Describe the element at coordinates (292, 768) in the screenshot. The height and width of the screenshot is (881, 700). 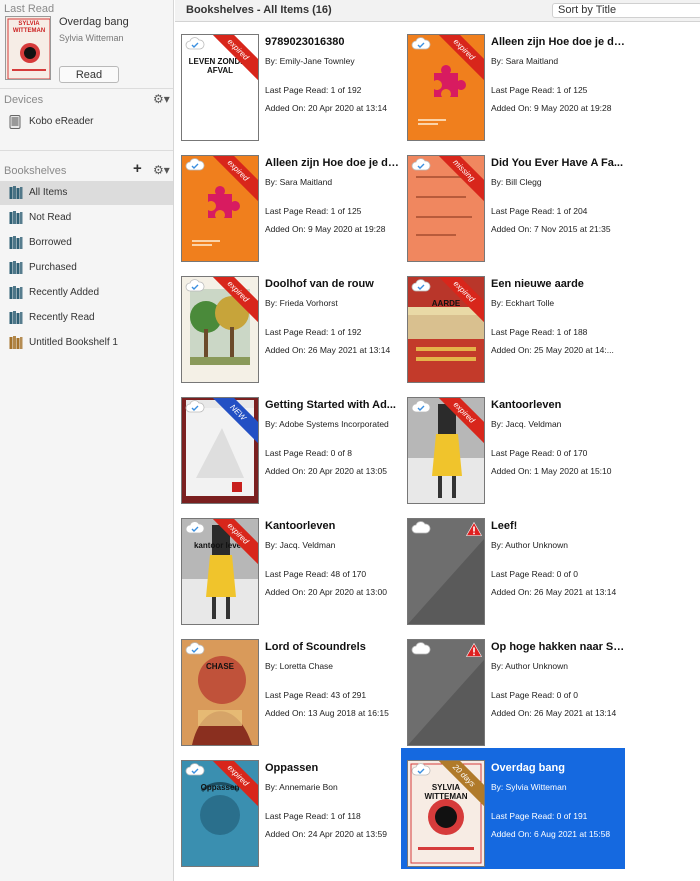
I see `book-title: Oppassen` at that location.